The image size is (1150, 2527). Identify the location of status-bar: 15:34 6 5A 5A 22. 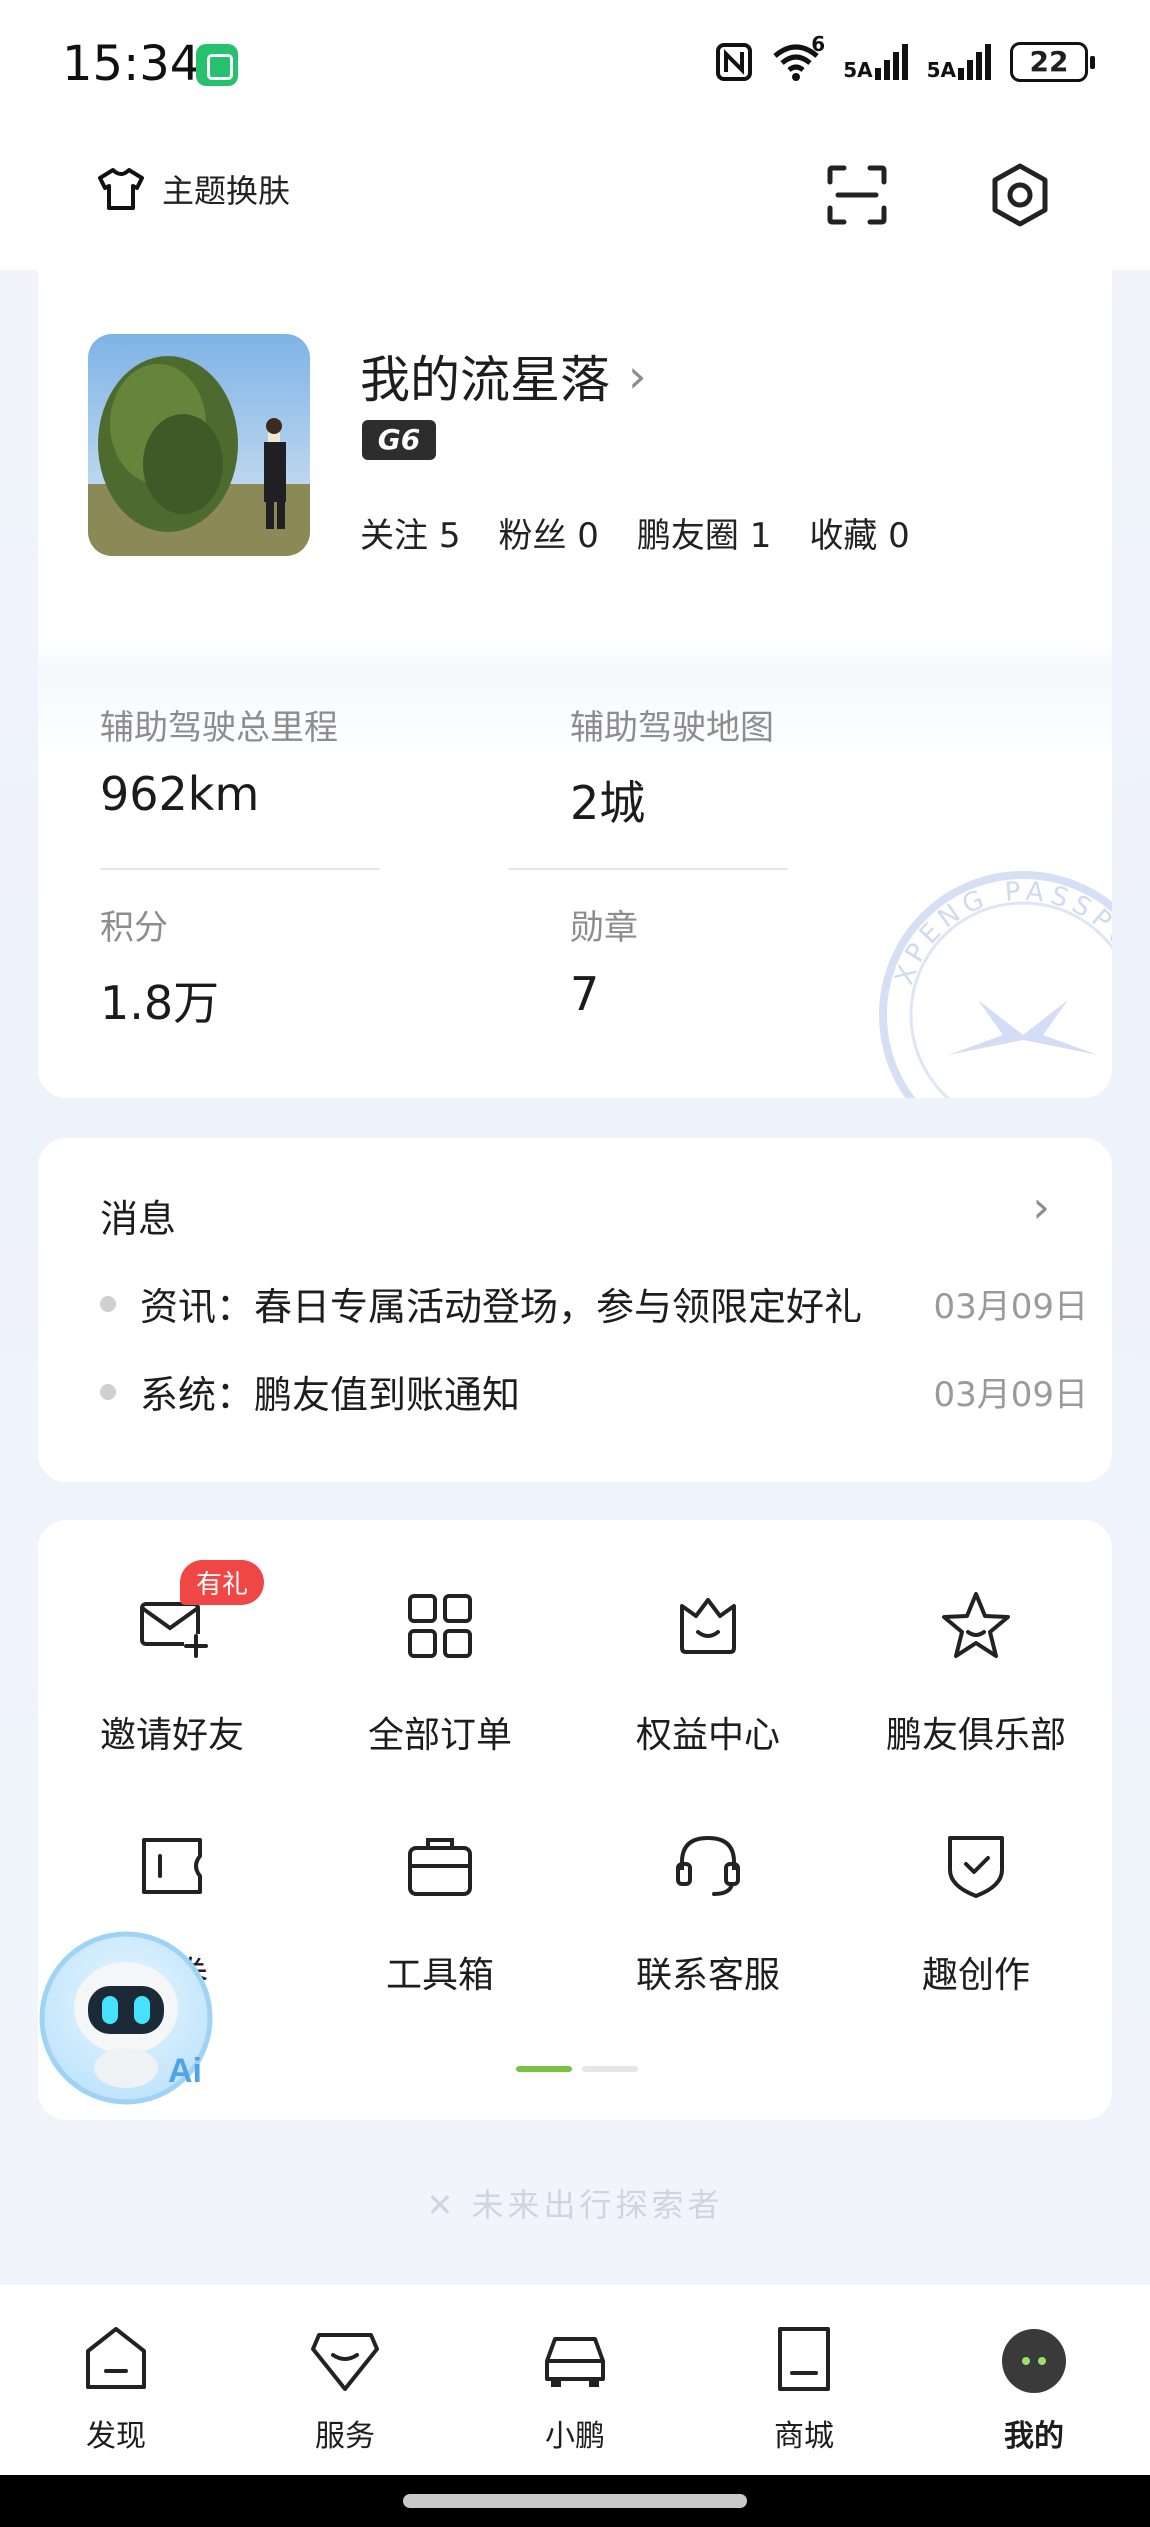
(575, 65).